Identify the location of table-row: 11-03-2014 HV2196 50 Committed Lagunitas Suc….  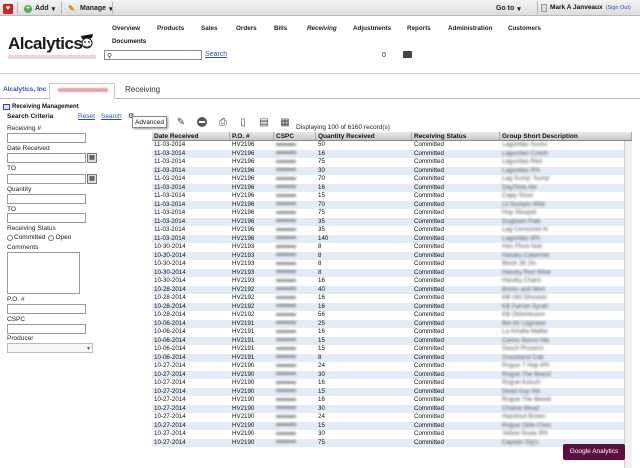
(392, 145).